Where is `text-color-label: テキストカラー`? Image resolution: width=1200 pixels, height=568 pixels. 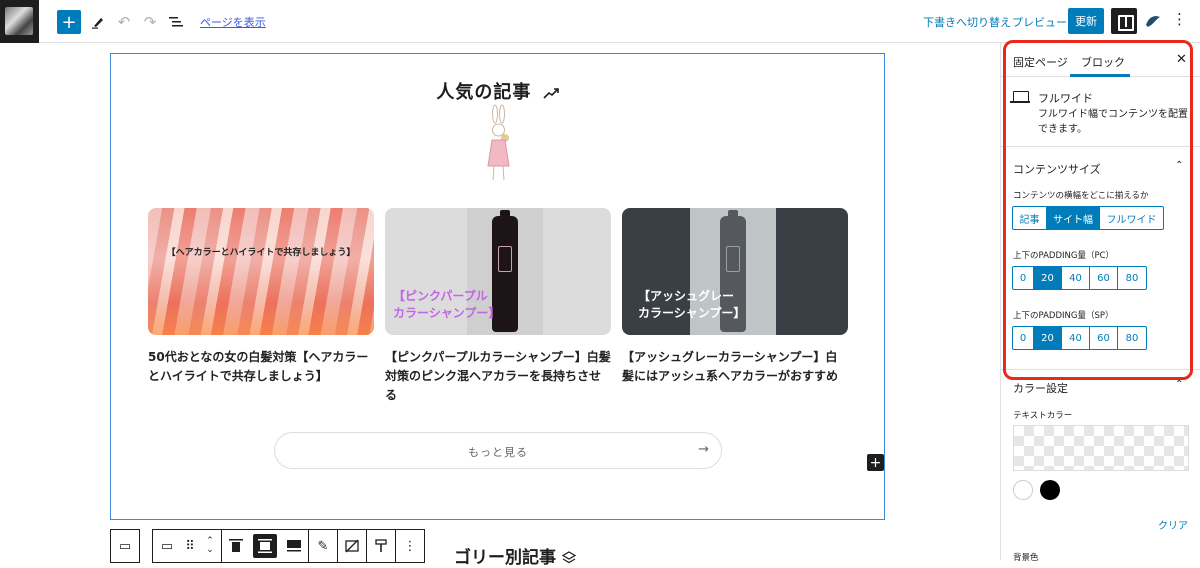
text-color-label: テキストカラー is located at coordinates (1043, 416).